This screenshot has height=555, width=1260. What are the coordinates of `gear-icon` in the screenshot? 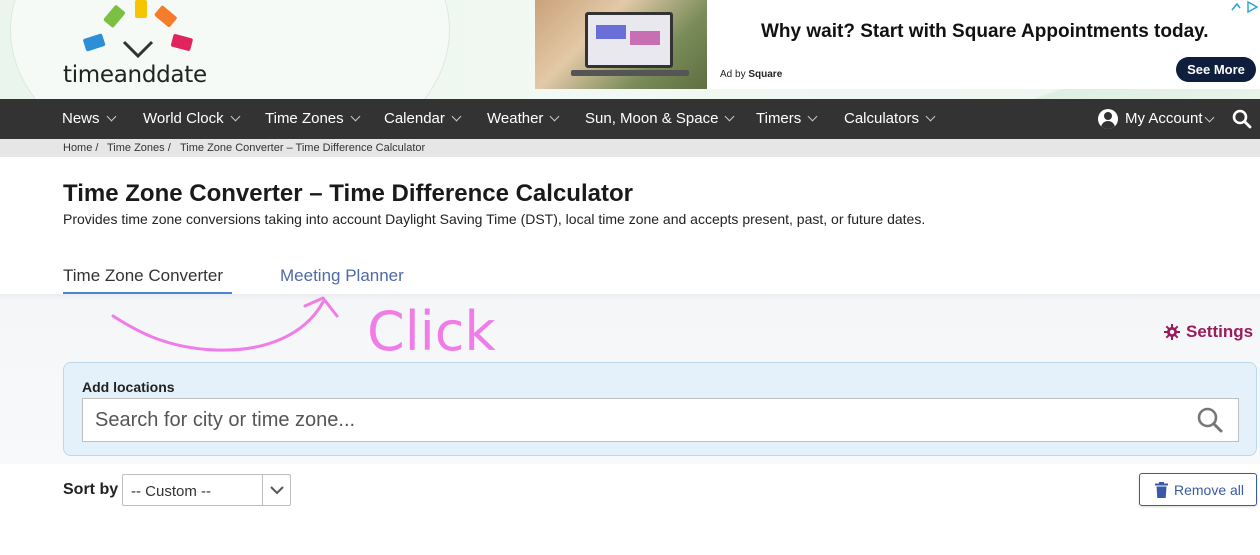 It's located at (1172, 332).